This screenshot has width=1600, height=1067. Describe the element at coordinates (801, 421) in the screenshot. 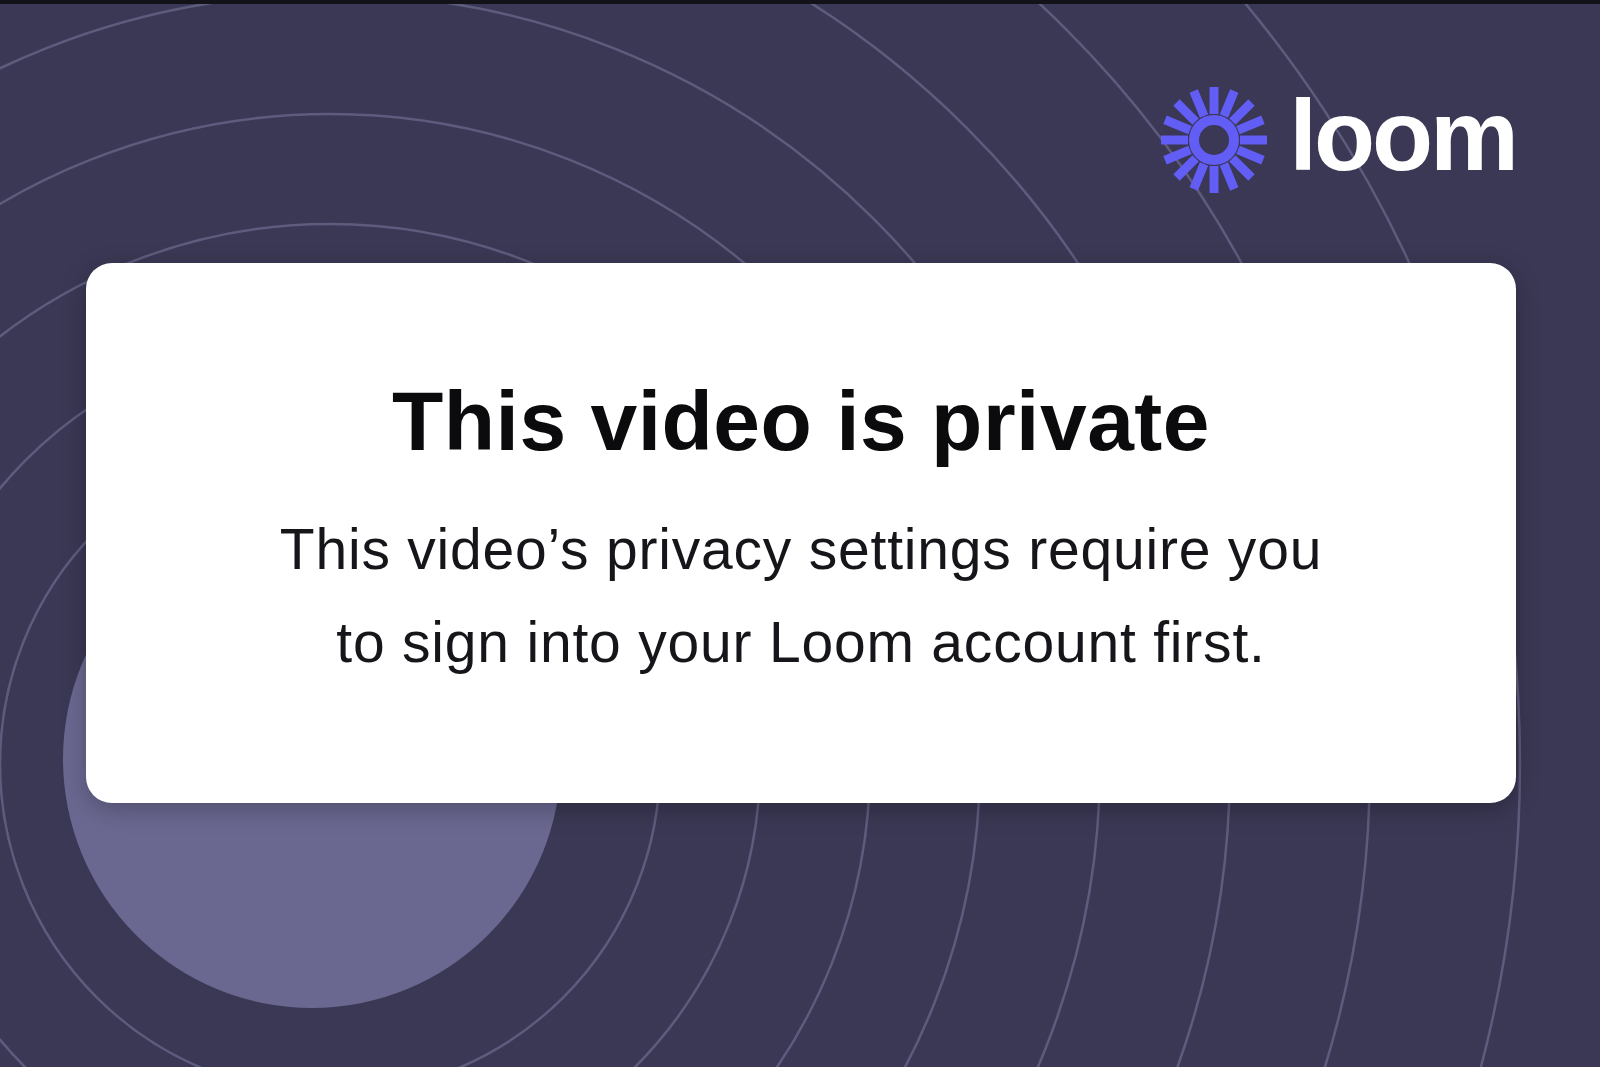

I see `notice-title: This video is private` at that location.